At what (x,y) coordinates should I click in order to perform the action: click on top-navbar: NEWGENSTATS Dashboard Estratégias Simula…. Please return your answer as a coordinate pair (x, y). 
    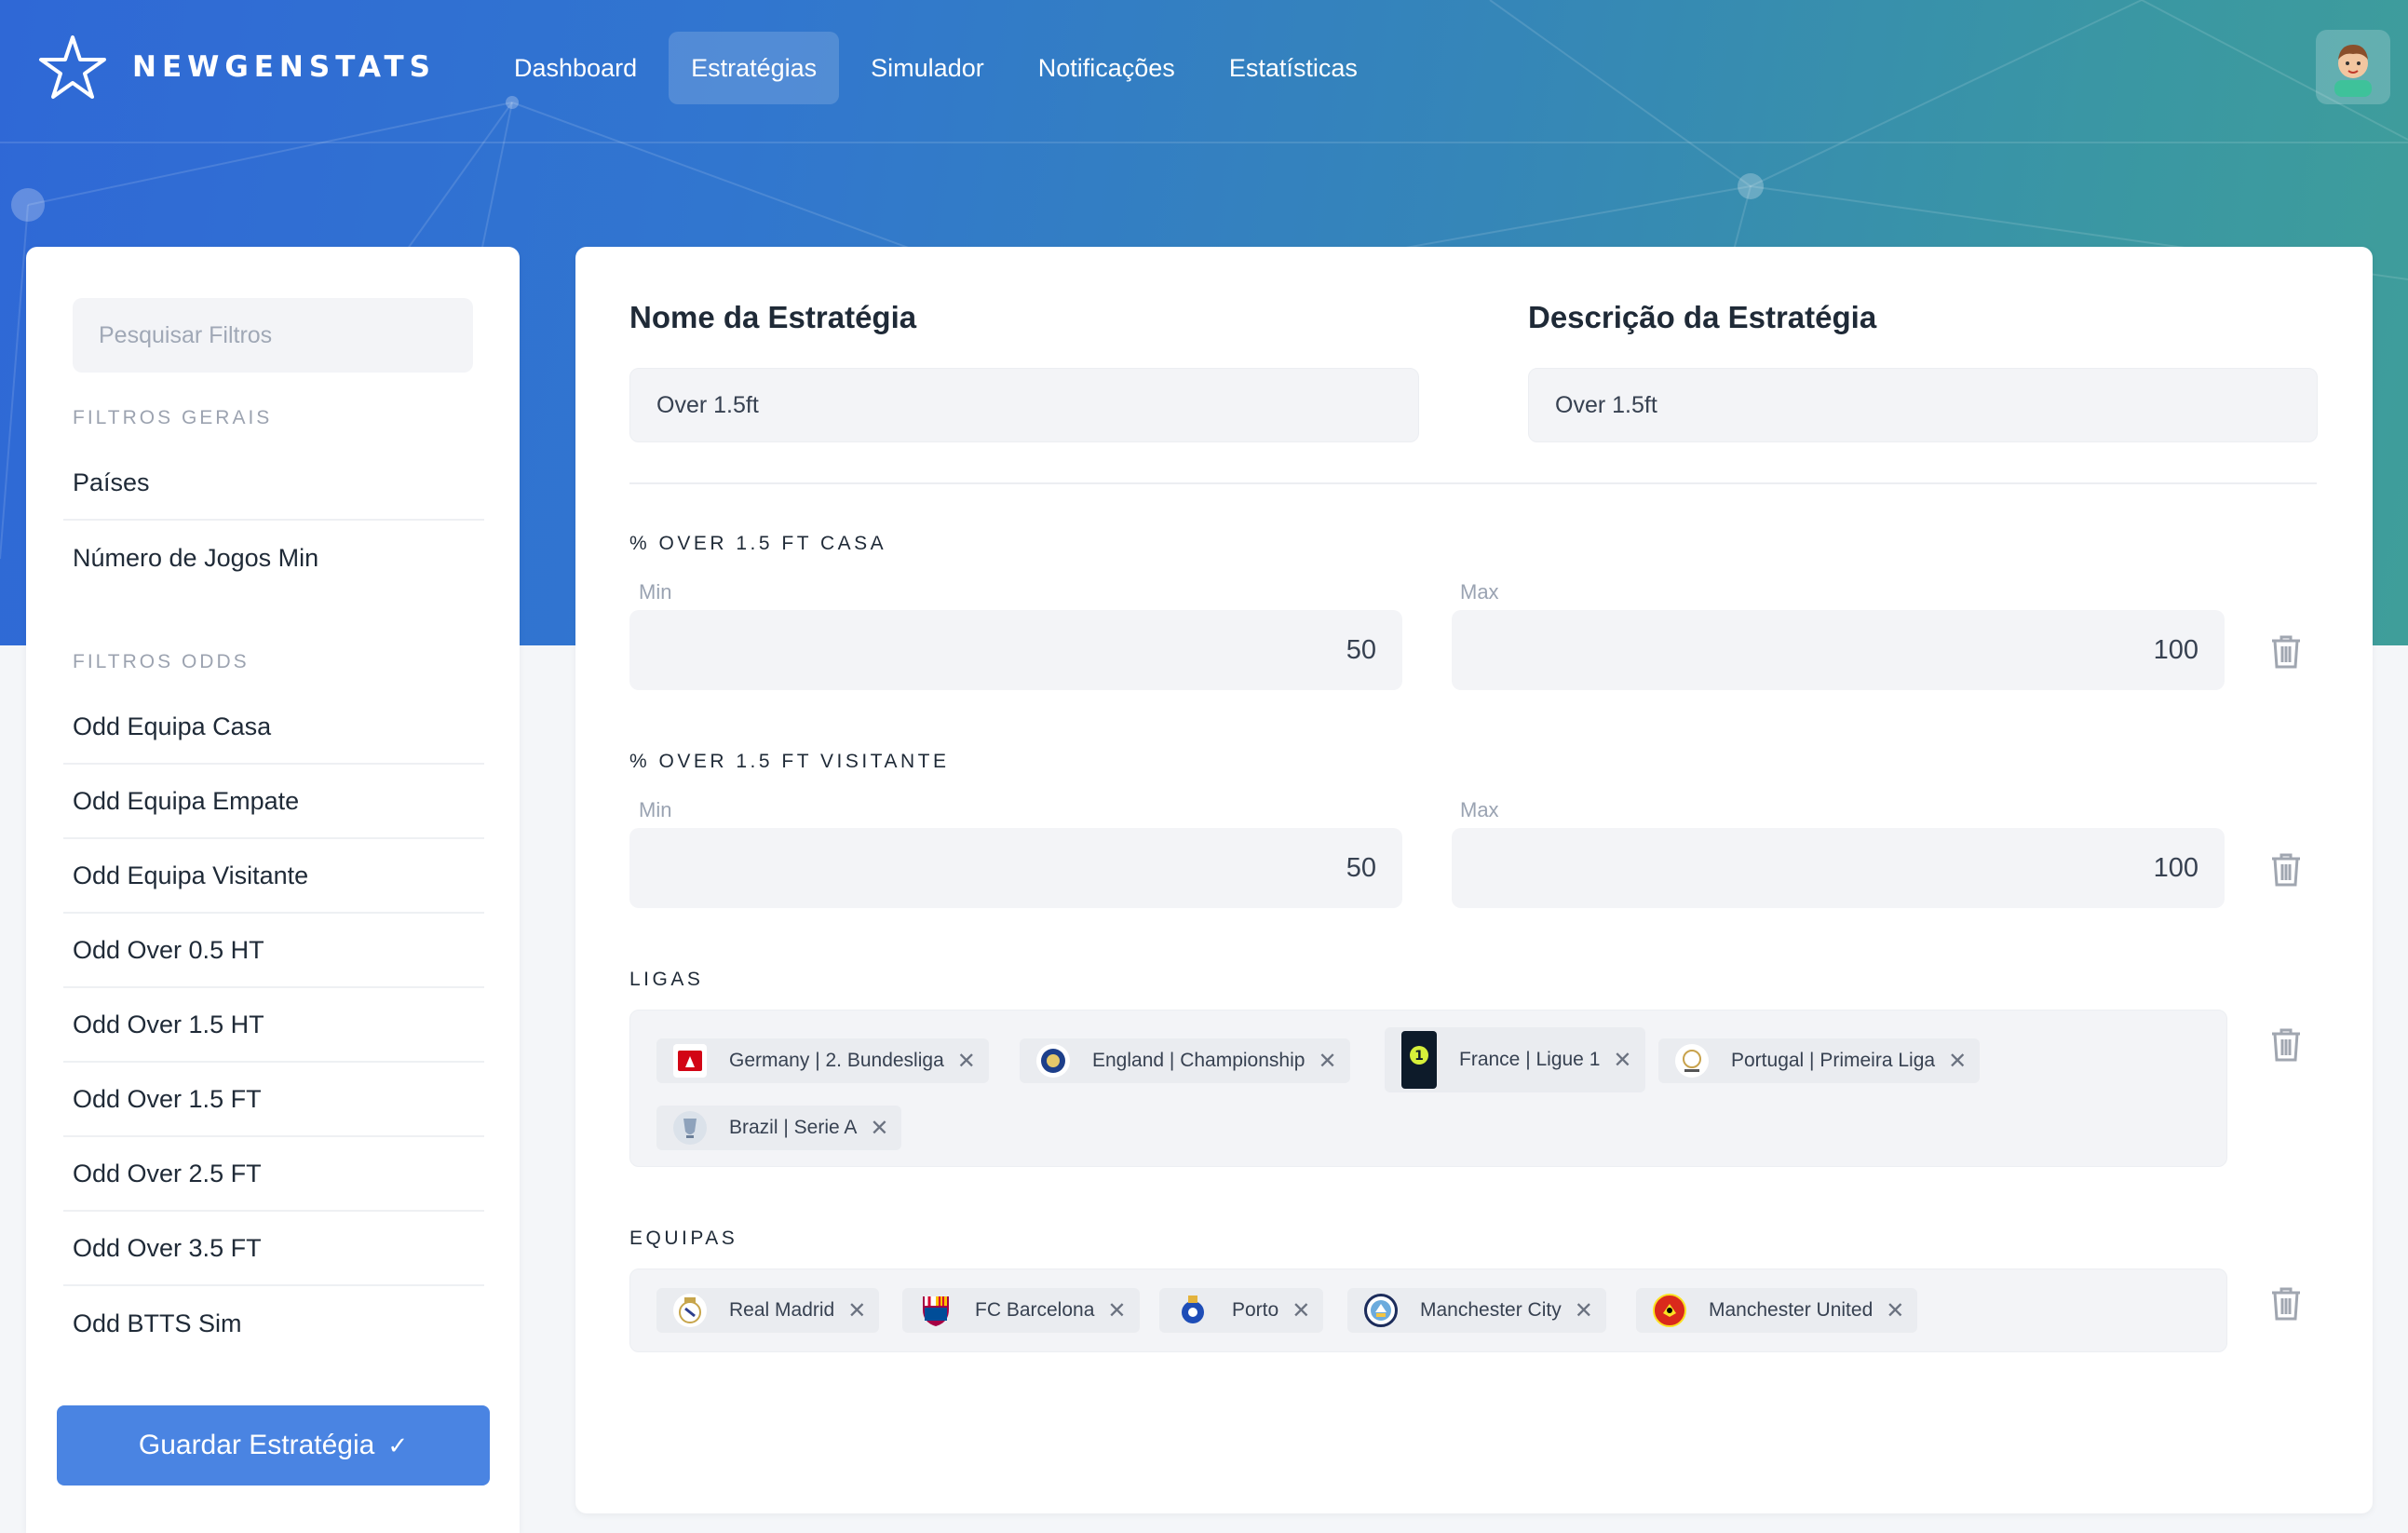
    Looking at the image, I should click on (1204, 70).